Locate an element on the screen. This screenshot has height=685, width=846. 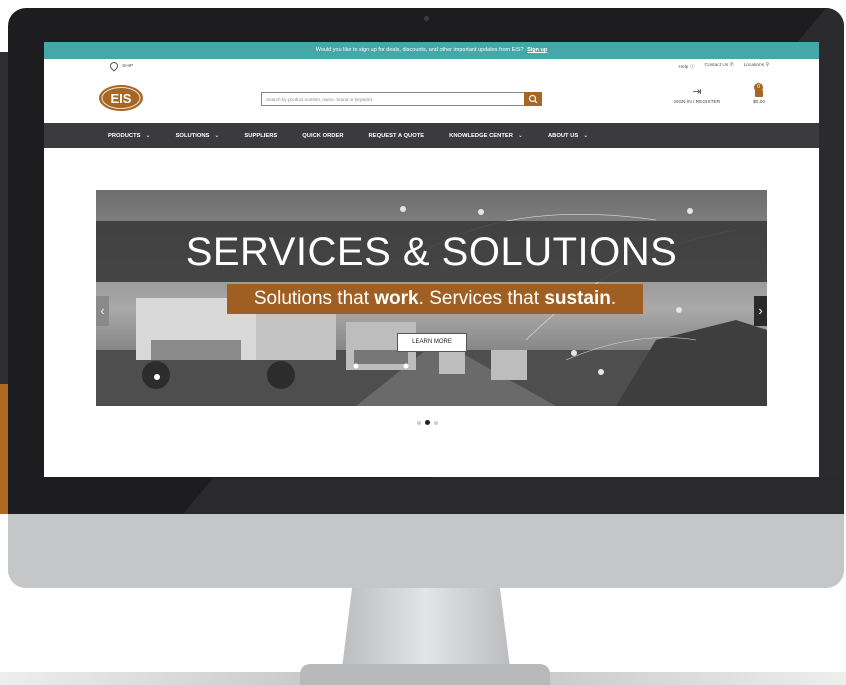
contact-link: Contact Us ✆ is located at coordinates (719, 66).